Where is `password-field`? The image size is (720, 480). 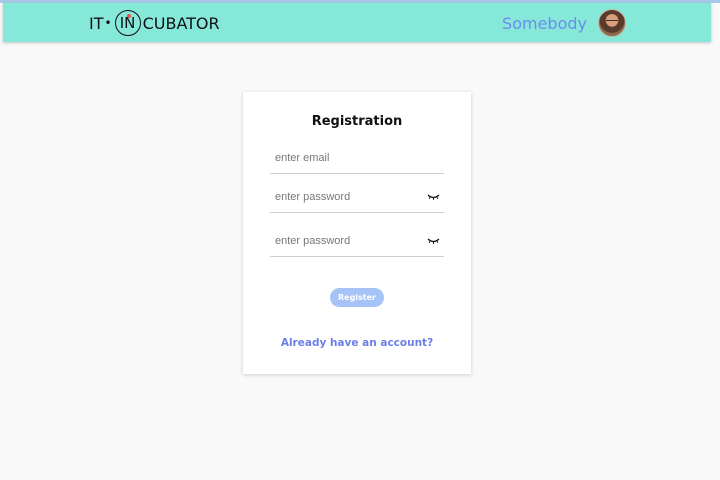 password-field is located at coordinates (357, 198).